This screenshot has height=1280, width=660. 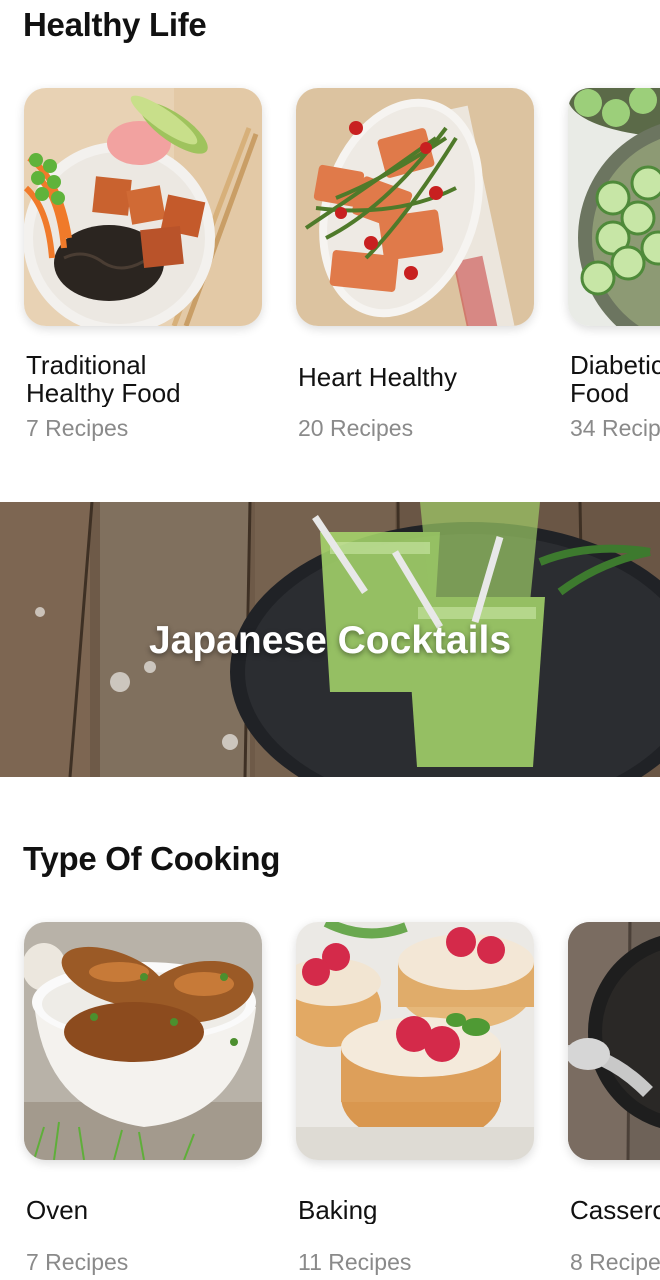 I want to click on card-title: Diabetic Food, so click(x=615, y=379).